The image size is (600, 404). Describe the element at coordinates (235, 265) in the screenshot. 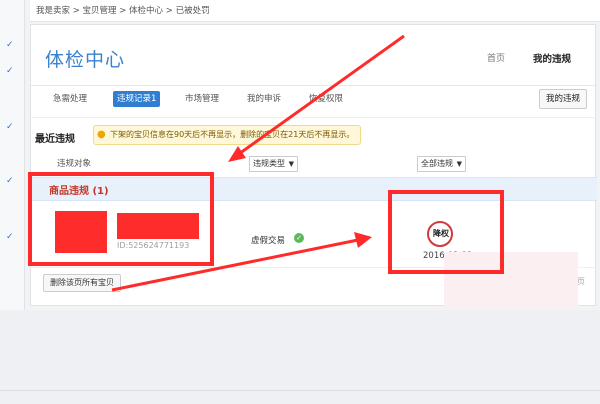

I see `arrow-to-penalty-box` at that location.